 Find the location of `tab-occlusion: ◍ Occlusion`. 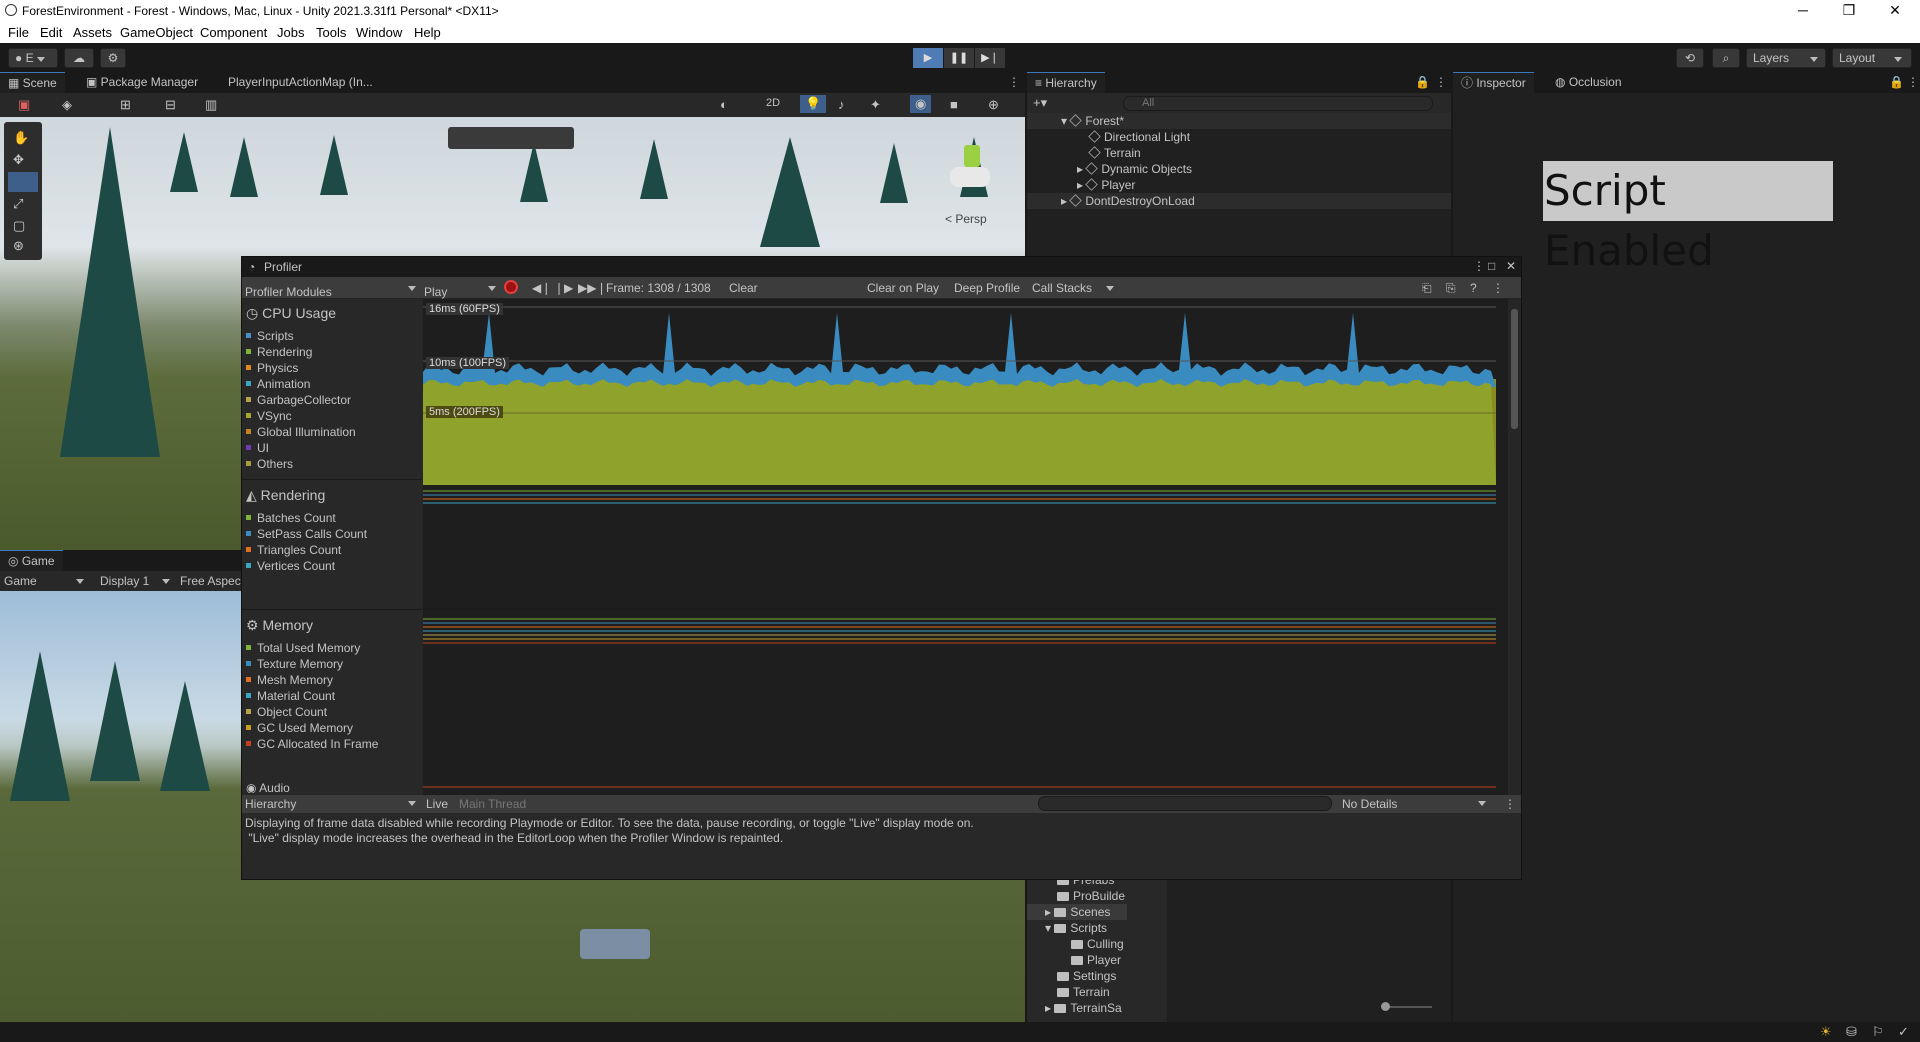

tab-occlusion: ◍ Occlusion is located at coordinates (1588, 82).